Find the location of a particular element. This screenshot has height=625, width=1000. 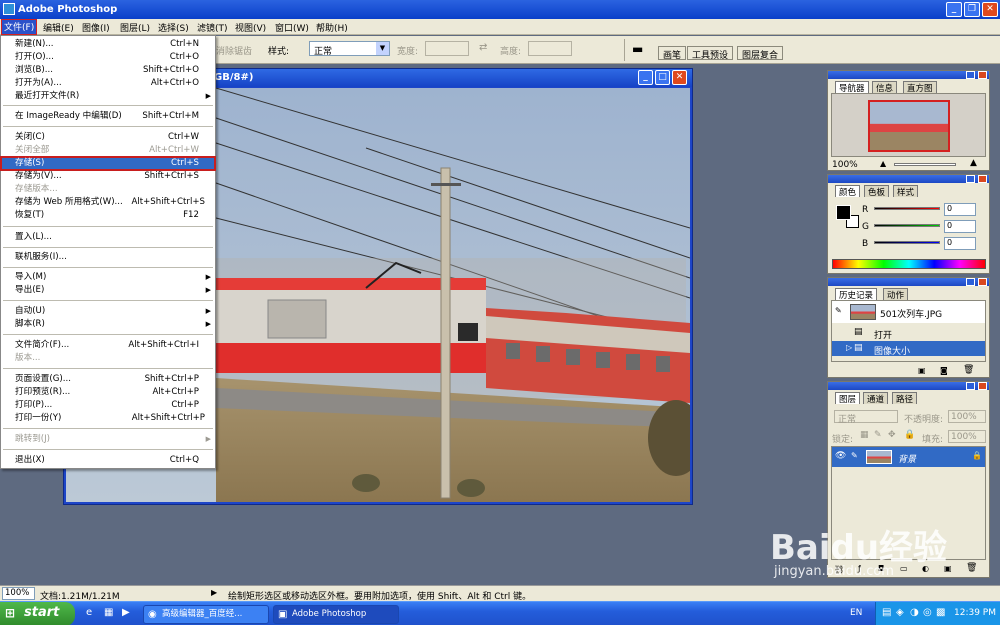

doc-minimize-button: _ is located at coordinates (645, 77).